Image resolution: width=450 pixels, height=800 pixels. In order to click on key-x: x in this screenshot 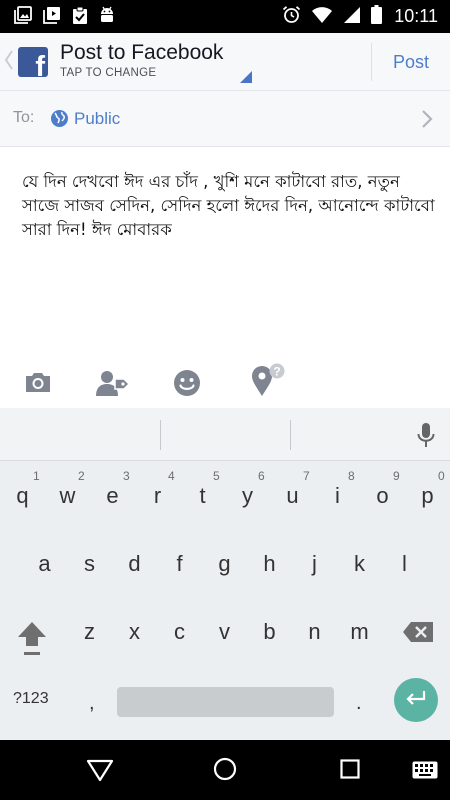, I will do `click(134, 632)`.